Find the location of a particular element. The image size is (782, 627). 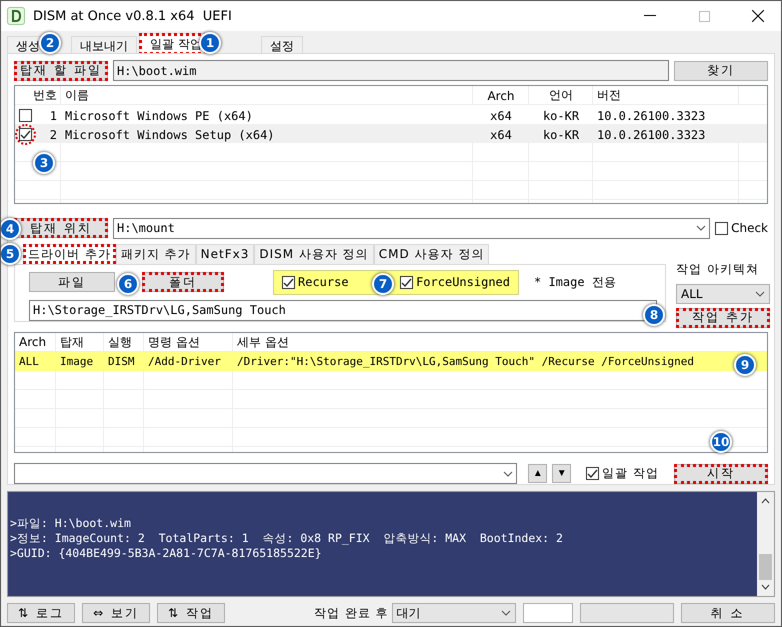

window-title: DISM at Once v0.8.1 x64 UEFI is located at coordinates (133, 16).